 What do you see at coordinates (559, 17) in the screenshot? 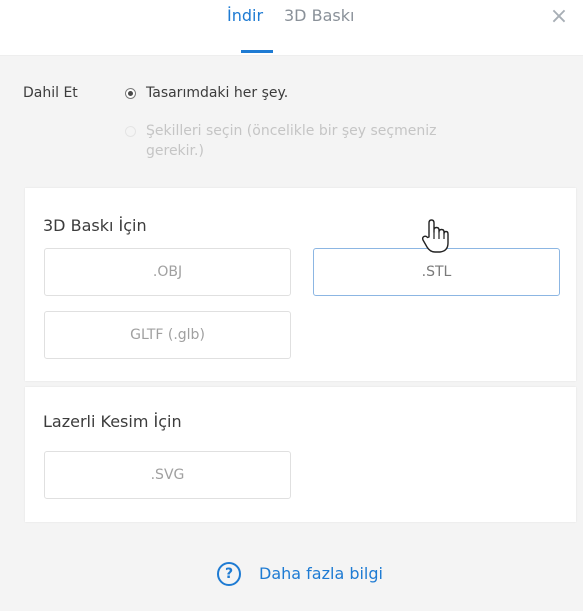
I see `close-icon: ×` at bounding box center [559, 17].